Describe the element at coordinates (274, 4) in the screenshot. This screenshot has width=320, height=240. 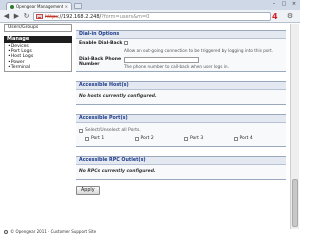
I see `minimize-button: –` at that location.